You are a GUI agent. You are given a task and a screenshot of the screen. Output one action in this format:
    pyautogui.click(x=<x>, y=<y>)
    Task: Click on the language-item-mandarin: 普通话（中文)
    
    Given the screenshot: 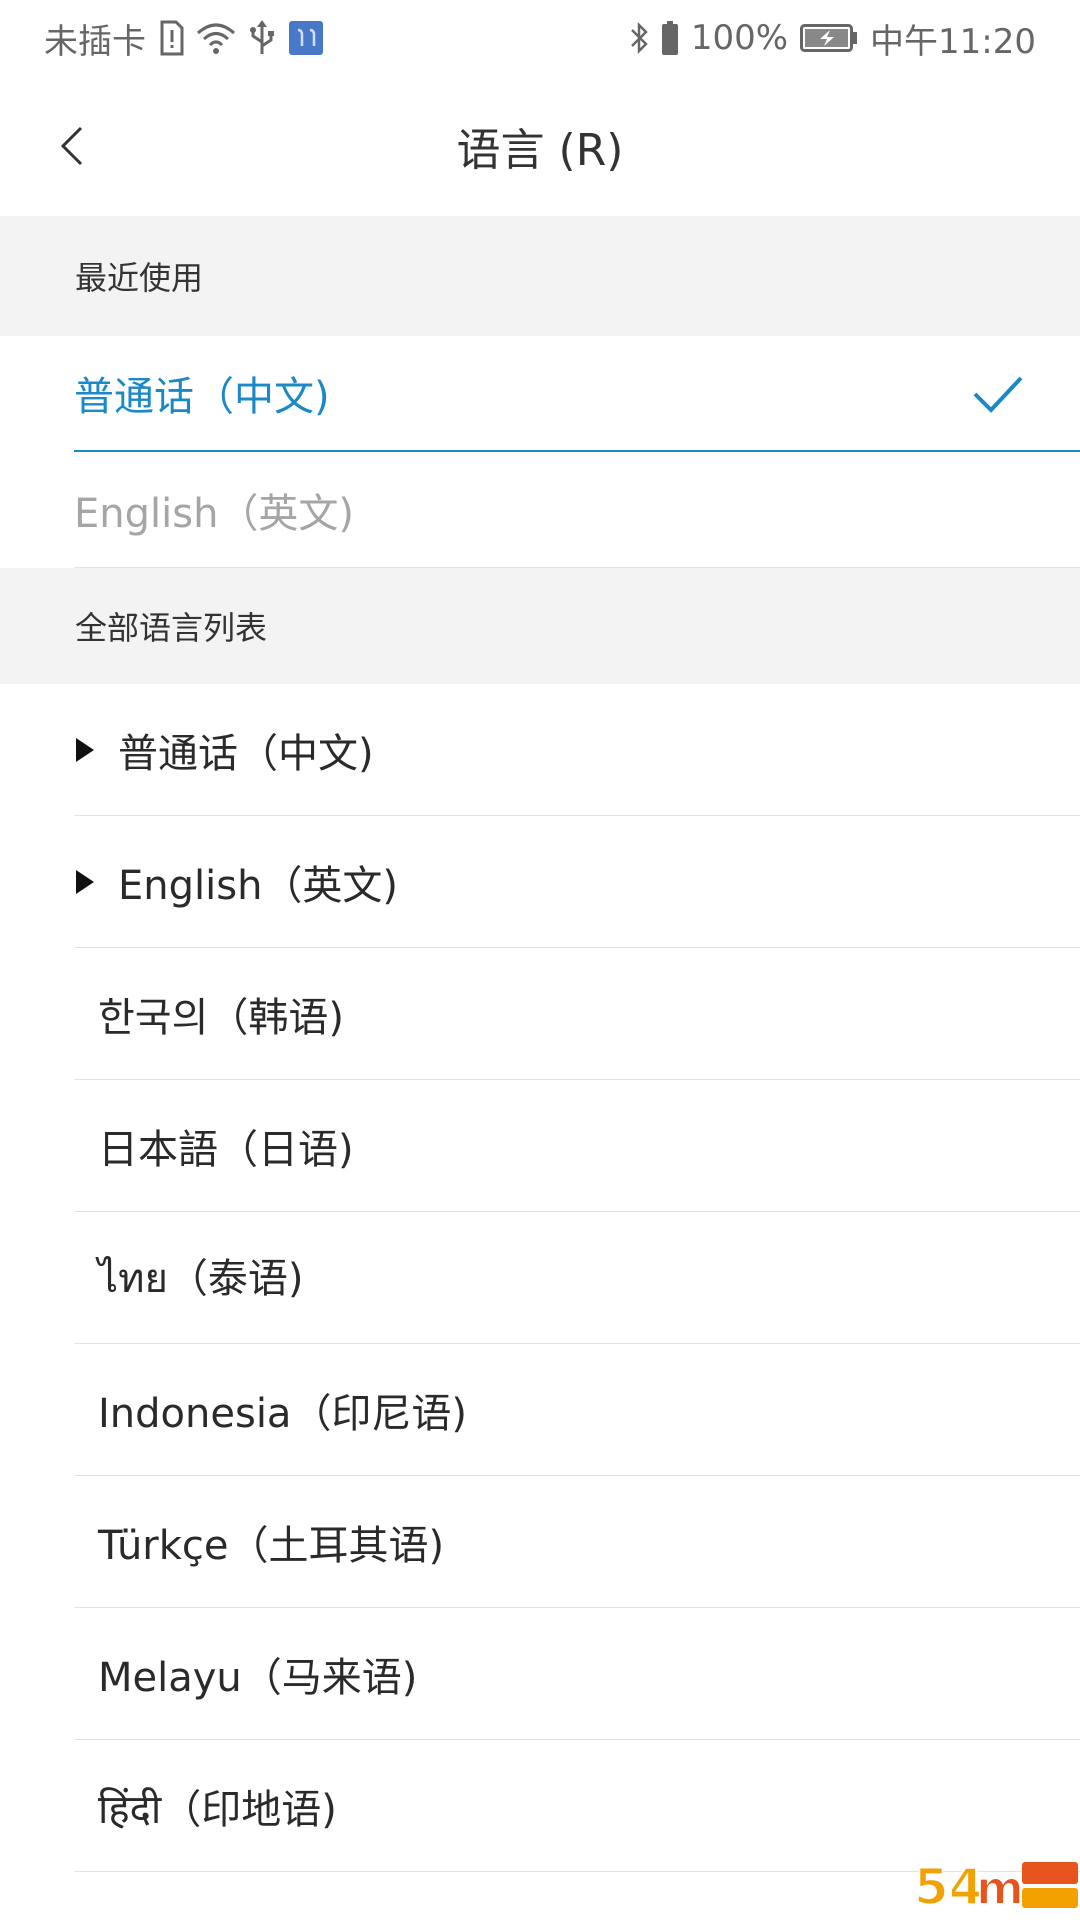 What is the action you would take?
    pyautogui.click(x=577, y=750)
    